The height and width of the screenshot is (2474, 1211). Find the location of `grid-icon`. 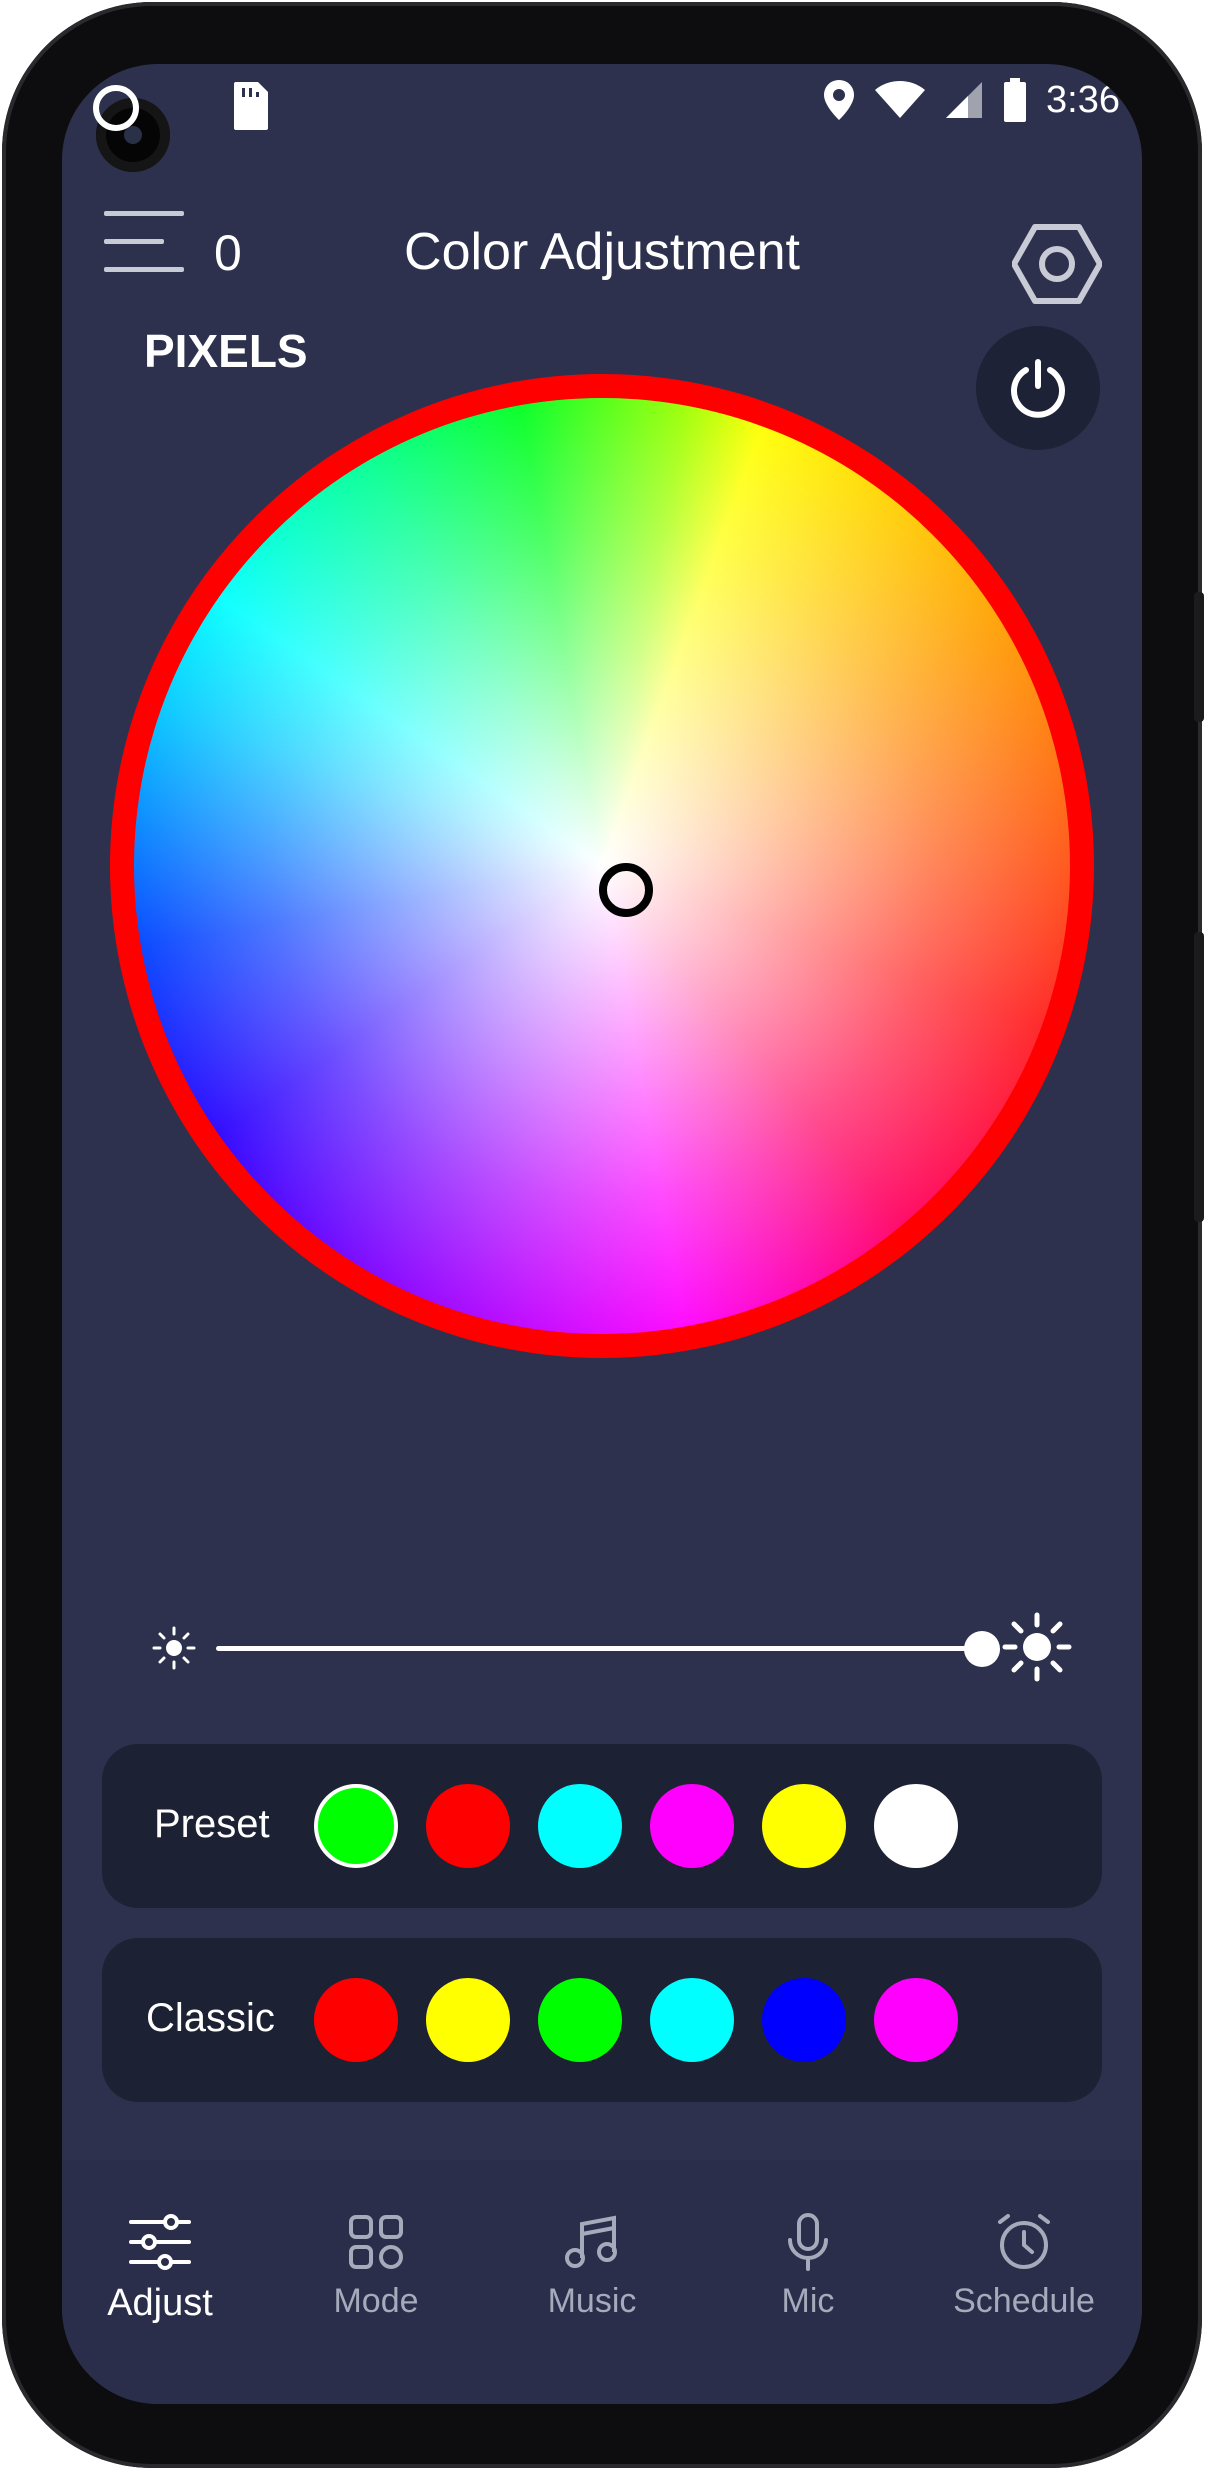

grid-icon is located at coordinates (376, 2242).